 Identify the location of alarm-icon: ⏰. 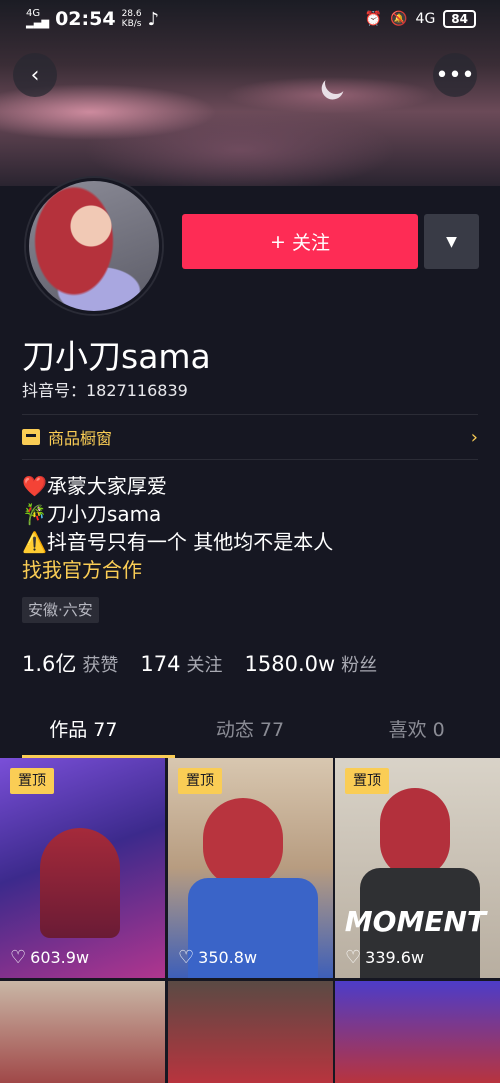
(373, 19).